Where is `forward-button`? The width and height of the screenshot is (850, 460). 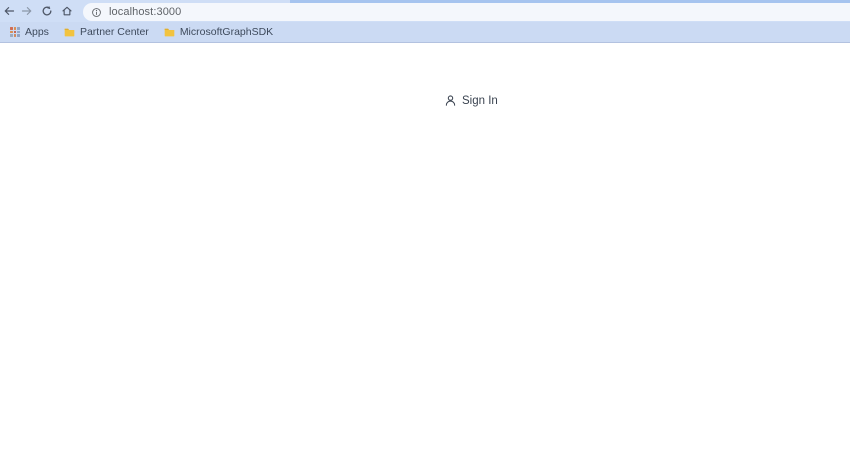
forward-button is located at coordinates (27, 11).